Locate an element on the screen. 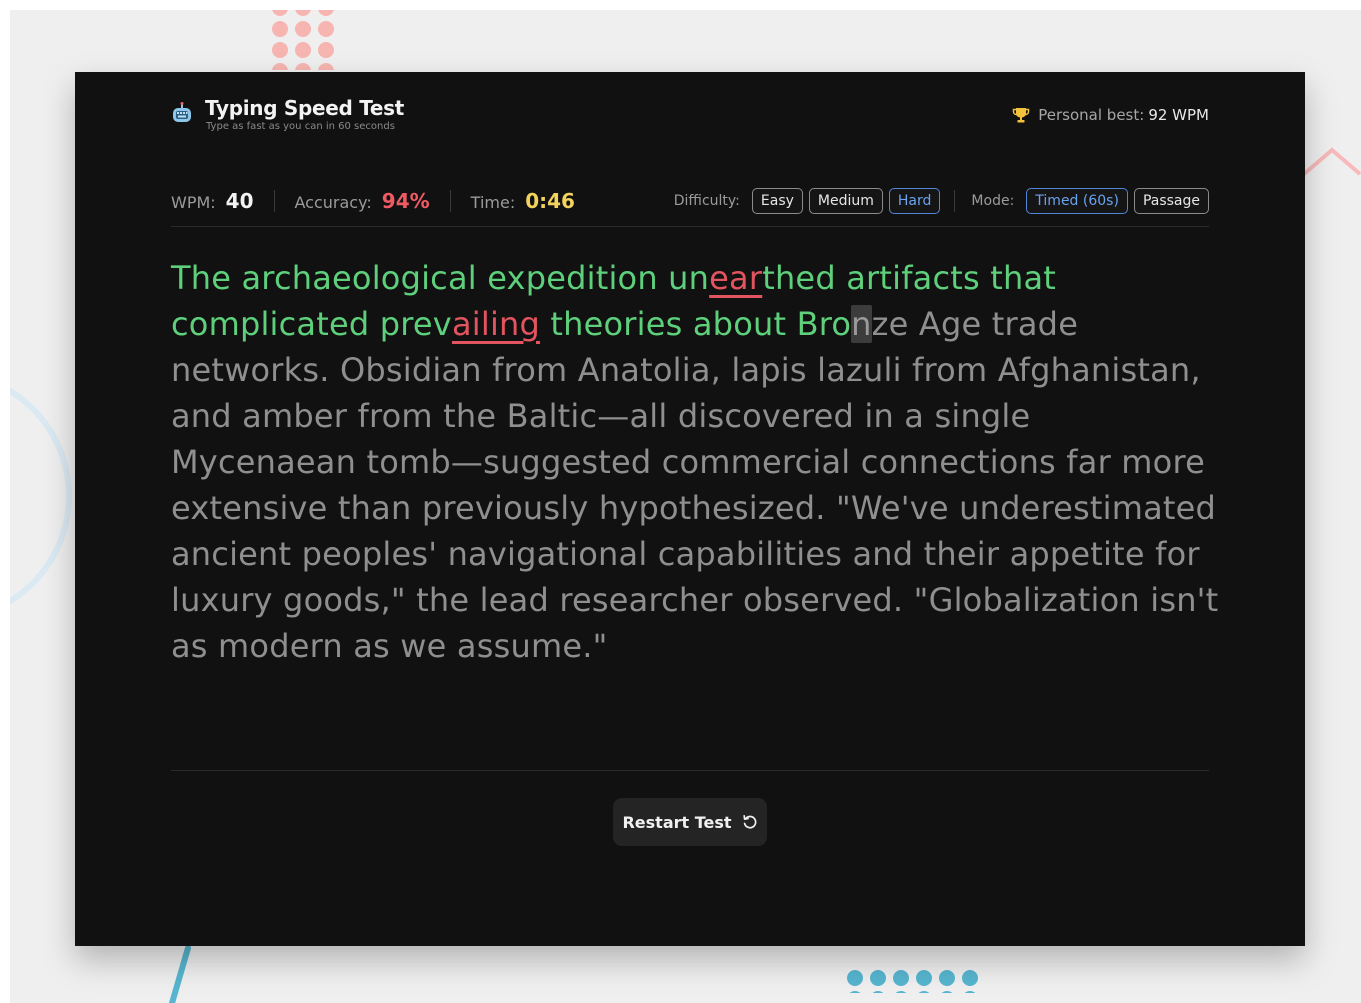 This screenshot has width=1361, height=1003. decorative-dots-top is located at coordinates (303, 40).